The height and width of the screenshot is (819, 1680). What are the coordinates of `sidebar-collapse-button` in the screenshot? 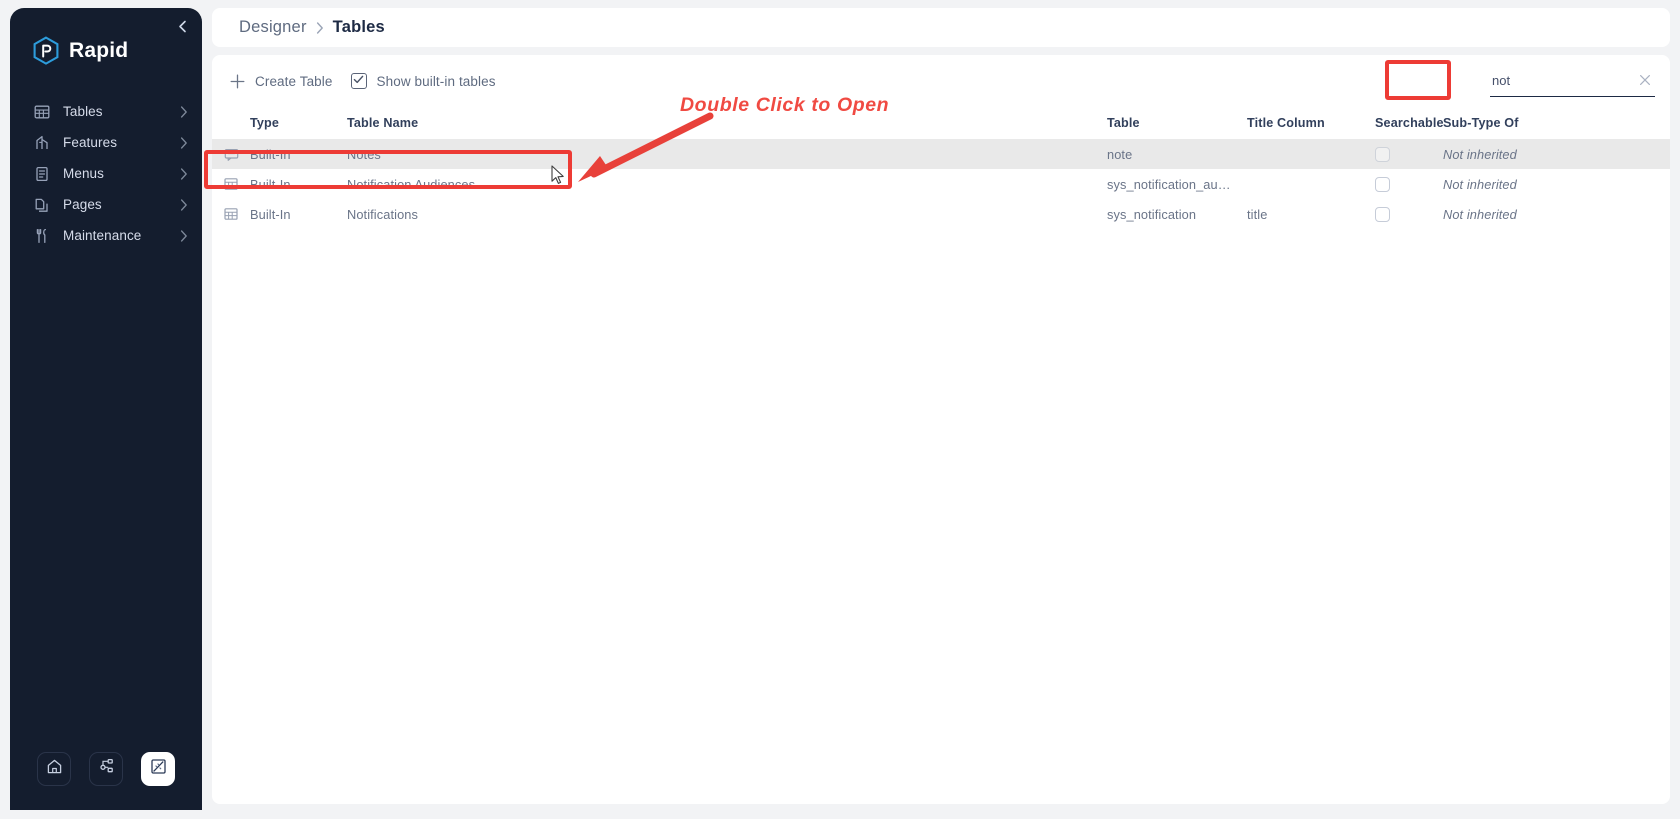 It's located at (182, 26).